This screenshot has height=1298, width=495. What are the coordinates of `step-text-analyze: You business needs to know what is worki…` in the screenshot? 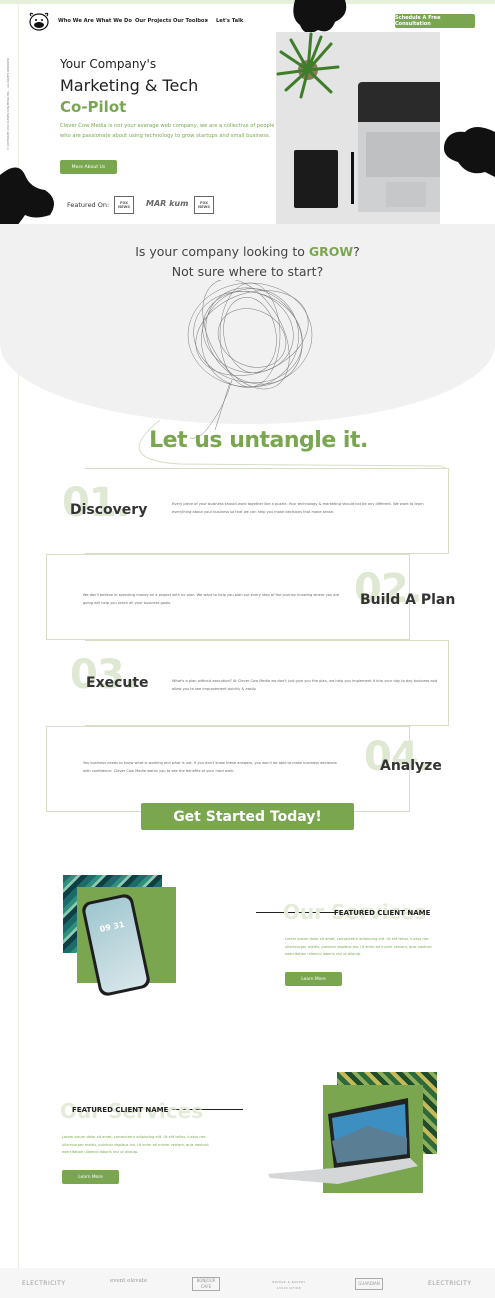 It's located at (210, 767).